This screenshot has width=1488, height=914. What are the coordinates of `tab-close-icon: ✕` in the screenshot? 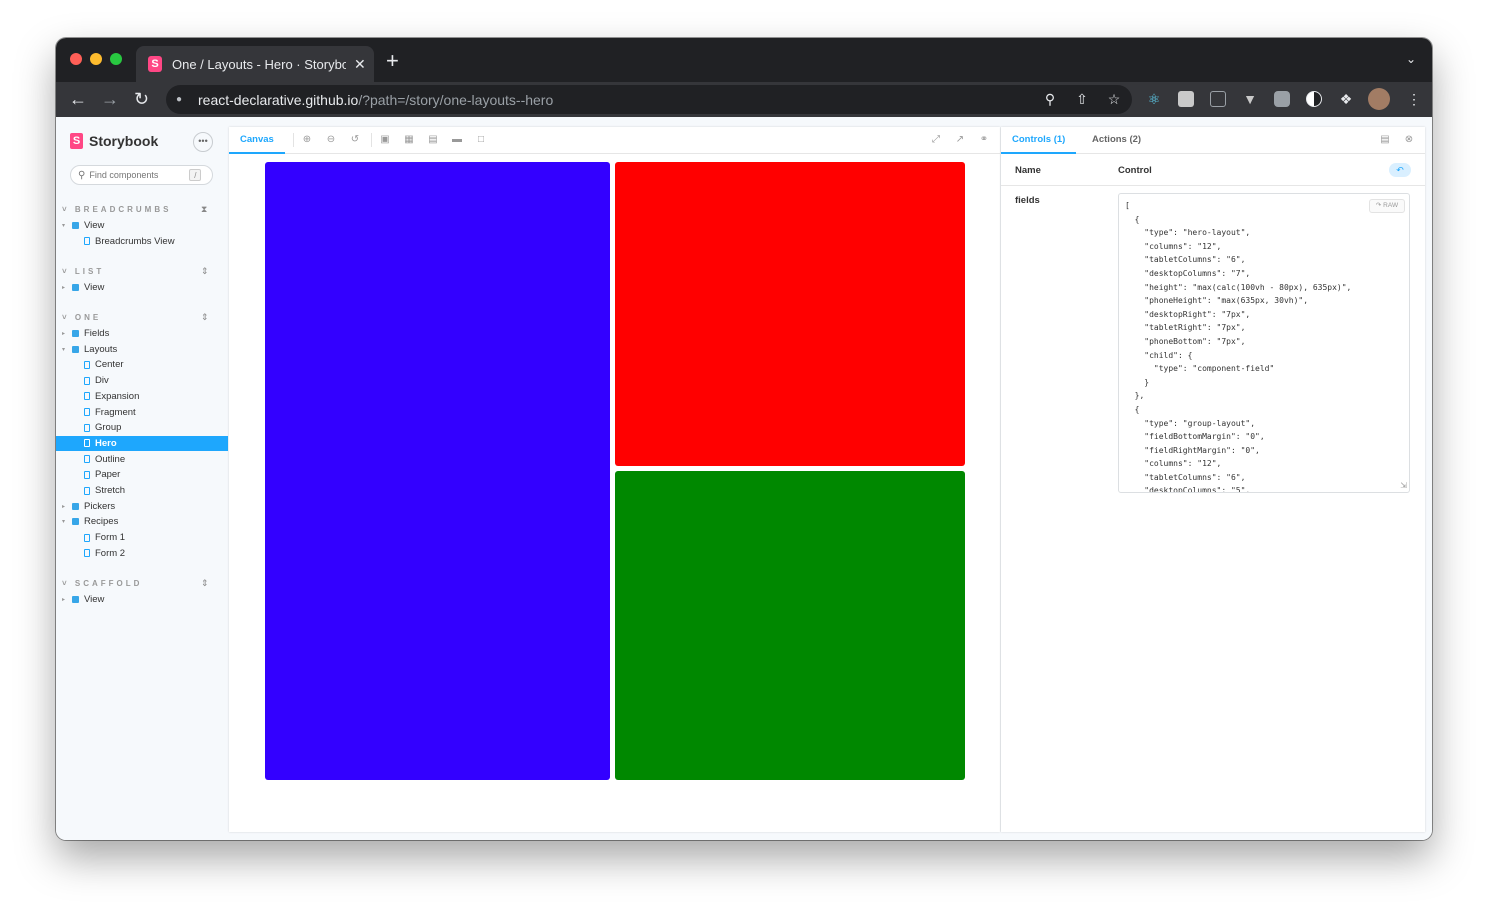 It's located at (360, 64).